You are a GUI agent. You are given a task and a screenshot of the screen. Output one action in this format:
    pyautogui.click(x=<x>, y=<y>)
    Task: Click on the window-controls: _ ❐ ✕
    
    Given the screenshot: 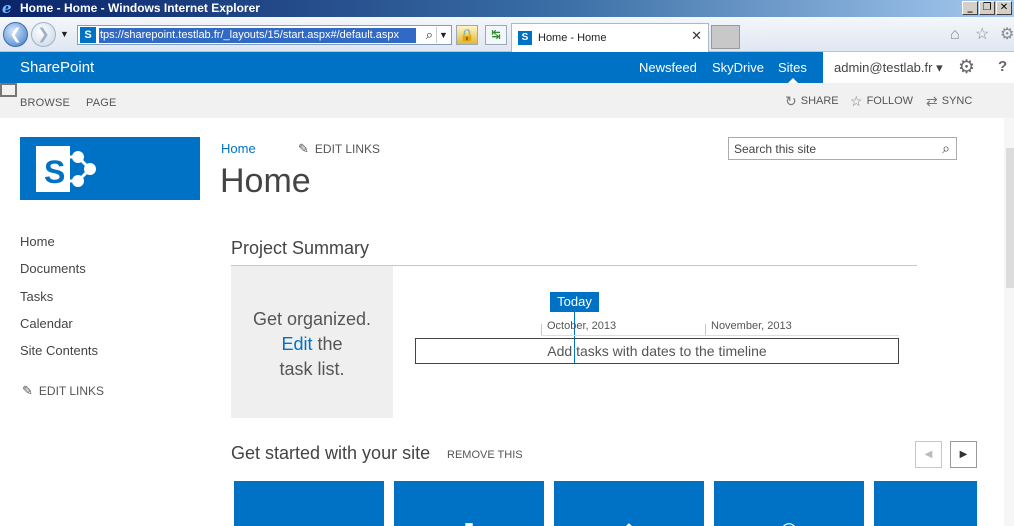 What is the action you would take?
    pyautogui.click(x=987, y=8)
    